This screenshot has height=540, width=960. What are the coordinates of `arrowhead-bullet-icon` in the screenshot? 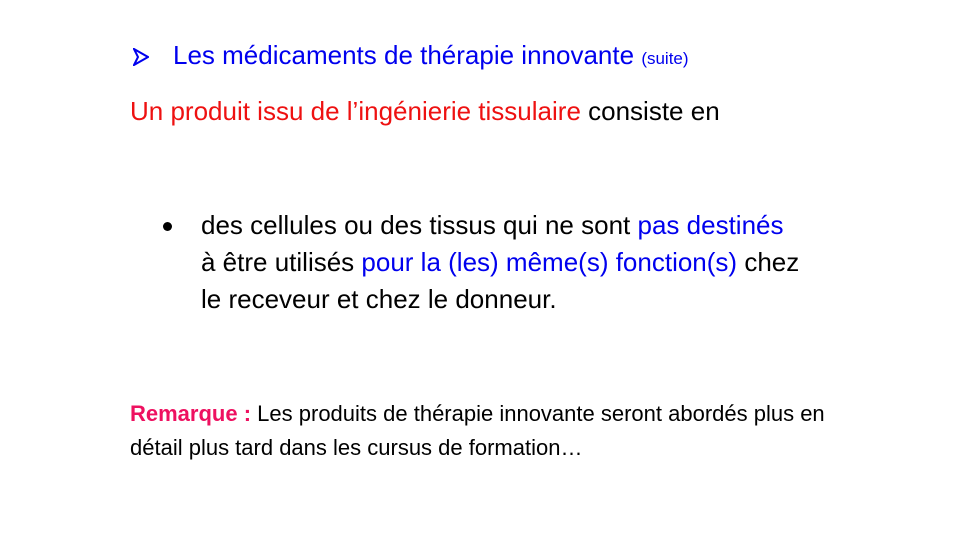 It's located at (152, 55).